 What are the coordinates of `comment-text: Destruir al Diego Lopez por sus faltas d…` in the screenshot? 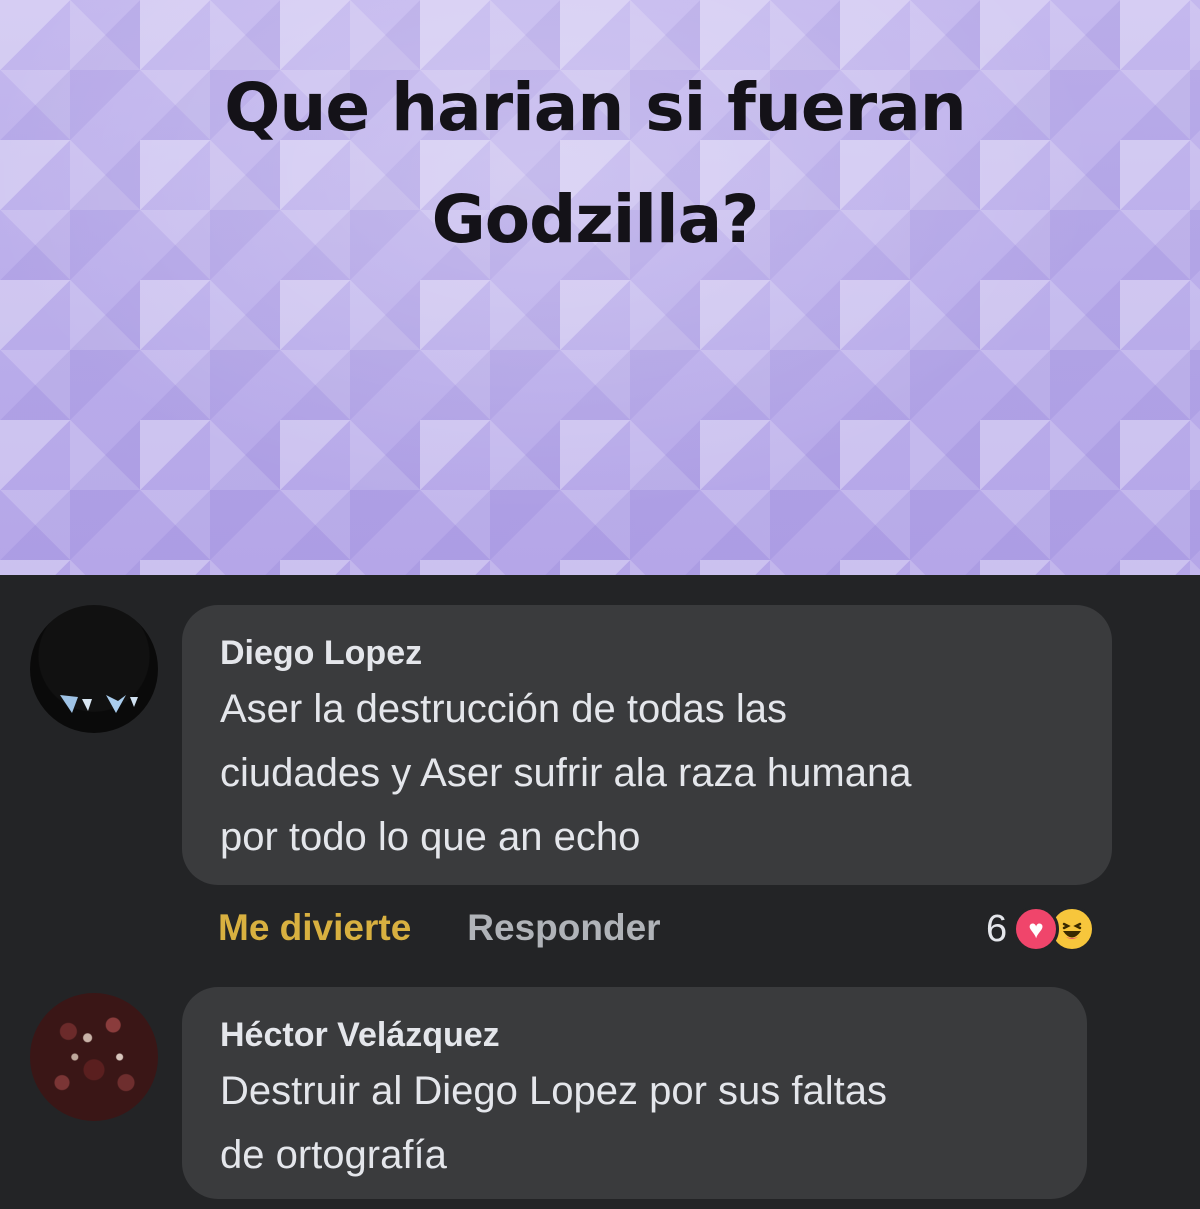 It's located at (553, 1123).